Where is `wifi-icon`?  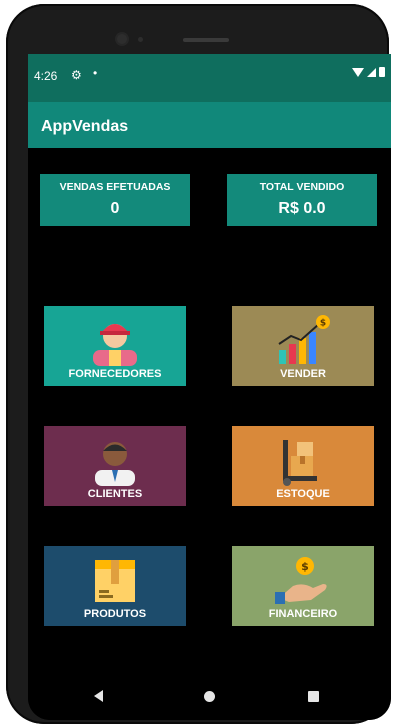 wifi-icon is located at coordinates (358, 72).